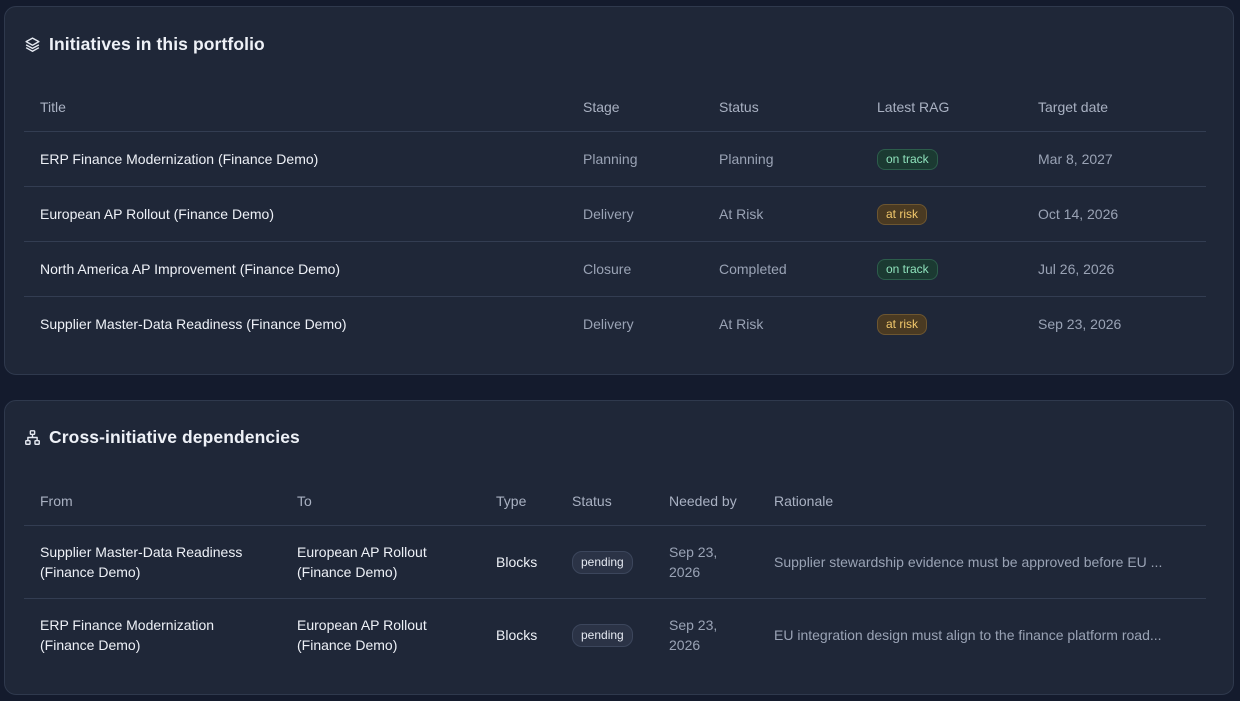  Describe the element at coordinates (295, 159) in the screenshot. I see `initiative-title: ERP Finance Modernization (Finance Demo)` at that location.